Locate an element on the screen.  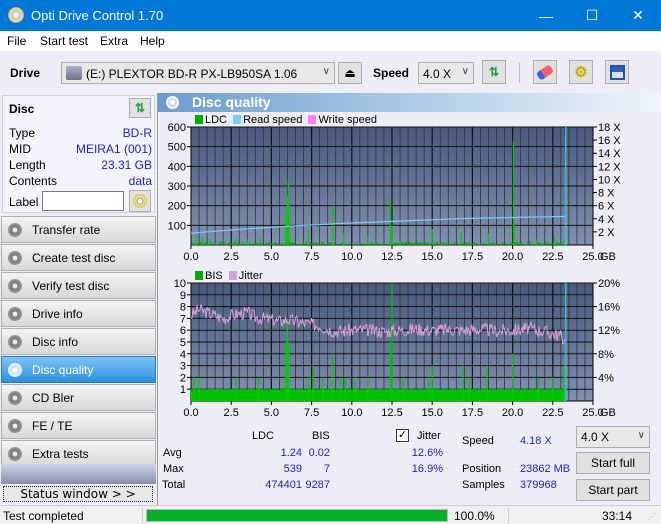
row-total-label: Total is located at coordinates (174, 485).